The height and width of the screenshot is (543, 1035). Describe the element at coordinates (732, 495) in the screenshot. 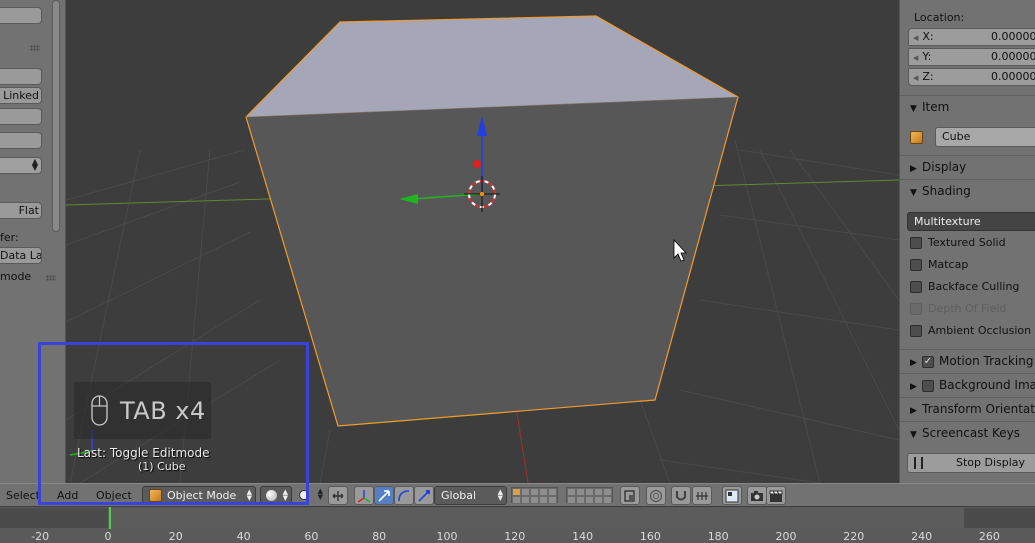

I see `opengl-render-button` at that location.